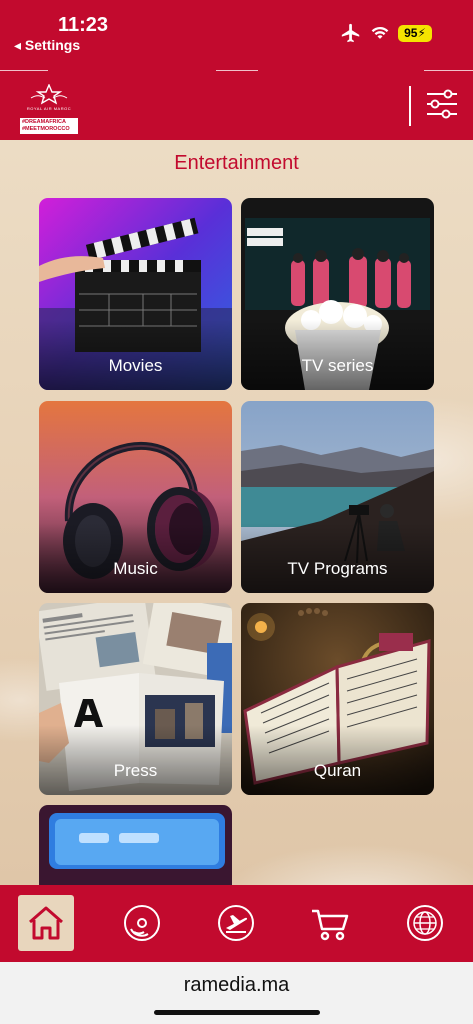 This screenshot has width=473, height=1024. I want to click on hashtag-dreamafrica: #DREAMAFRICA, so click(44, 122).